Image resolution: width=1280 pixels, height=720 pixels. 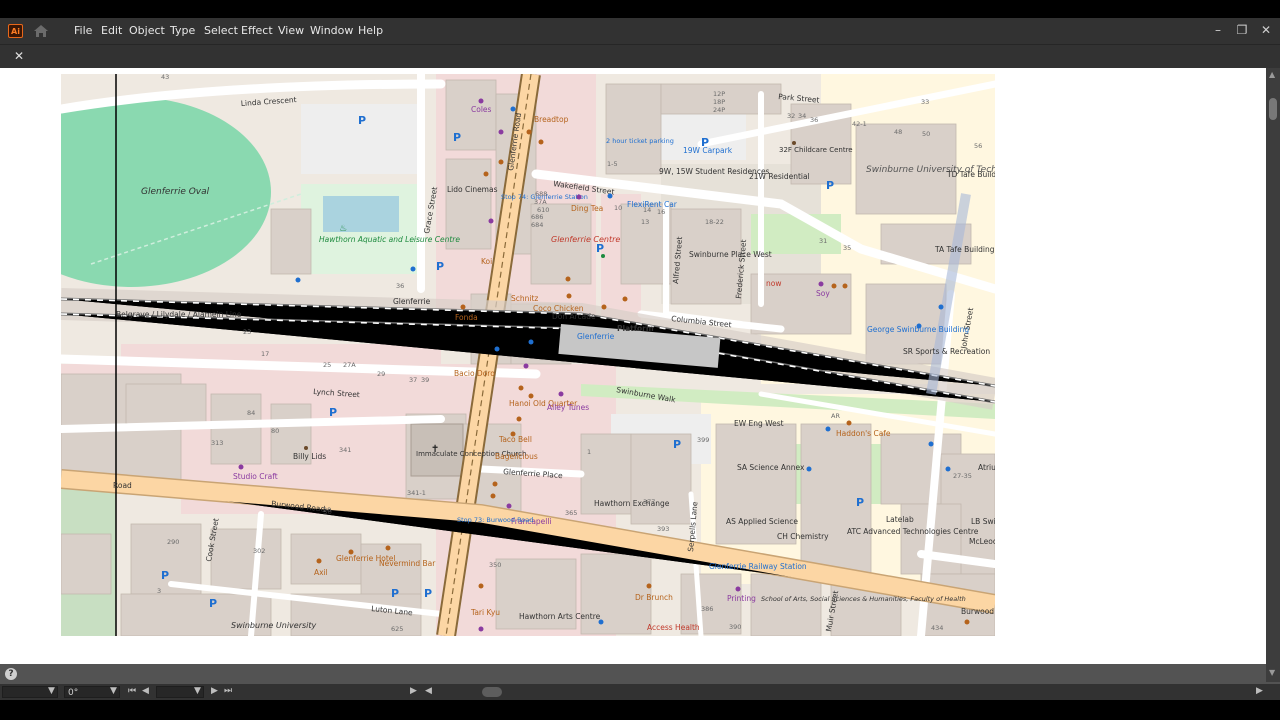 What do you see at coordinates (962, 476) in the screenshot?
I see `num-27-35: 27-35` at bounding box center [962, 476].